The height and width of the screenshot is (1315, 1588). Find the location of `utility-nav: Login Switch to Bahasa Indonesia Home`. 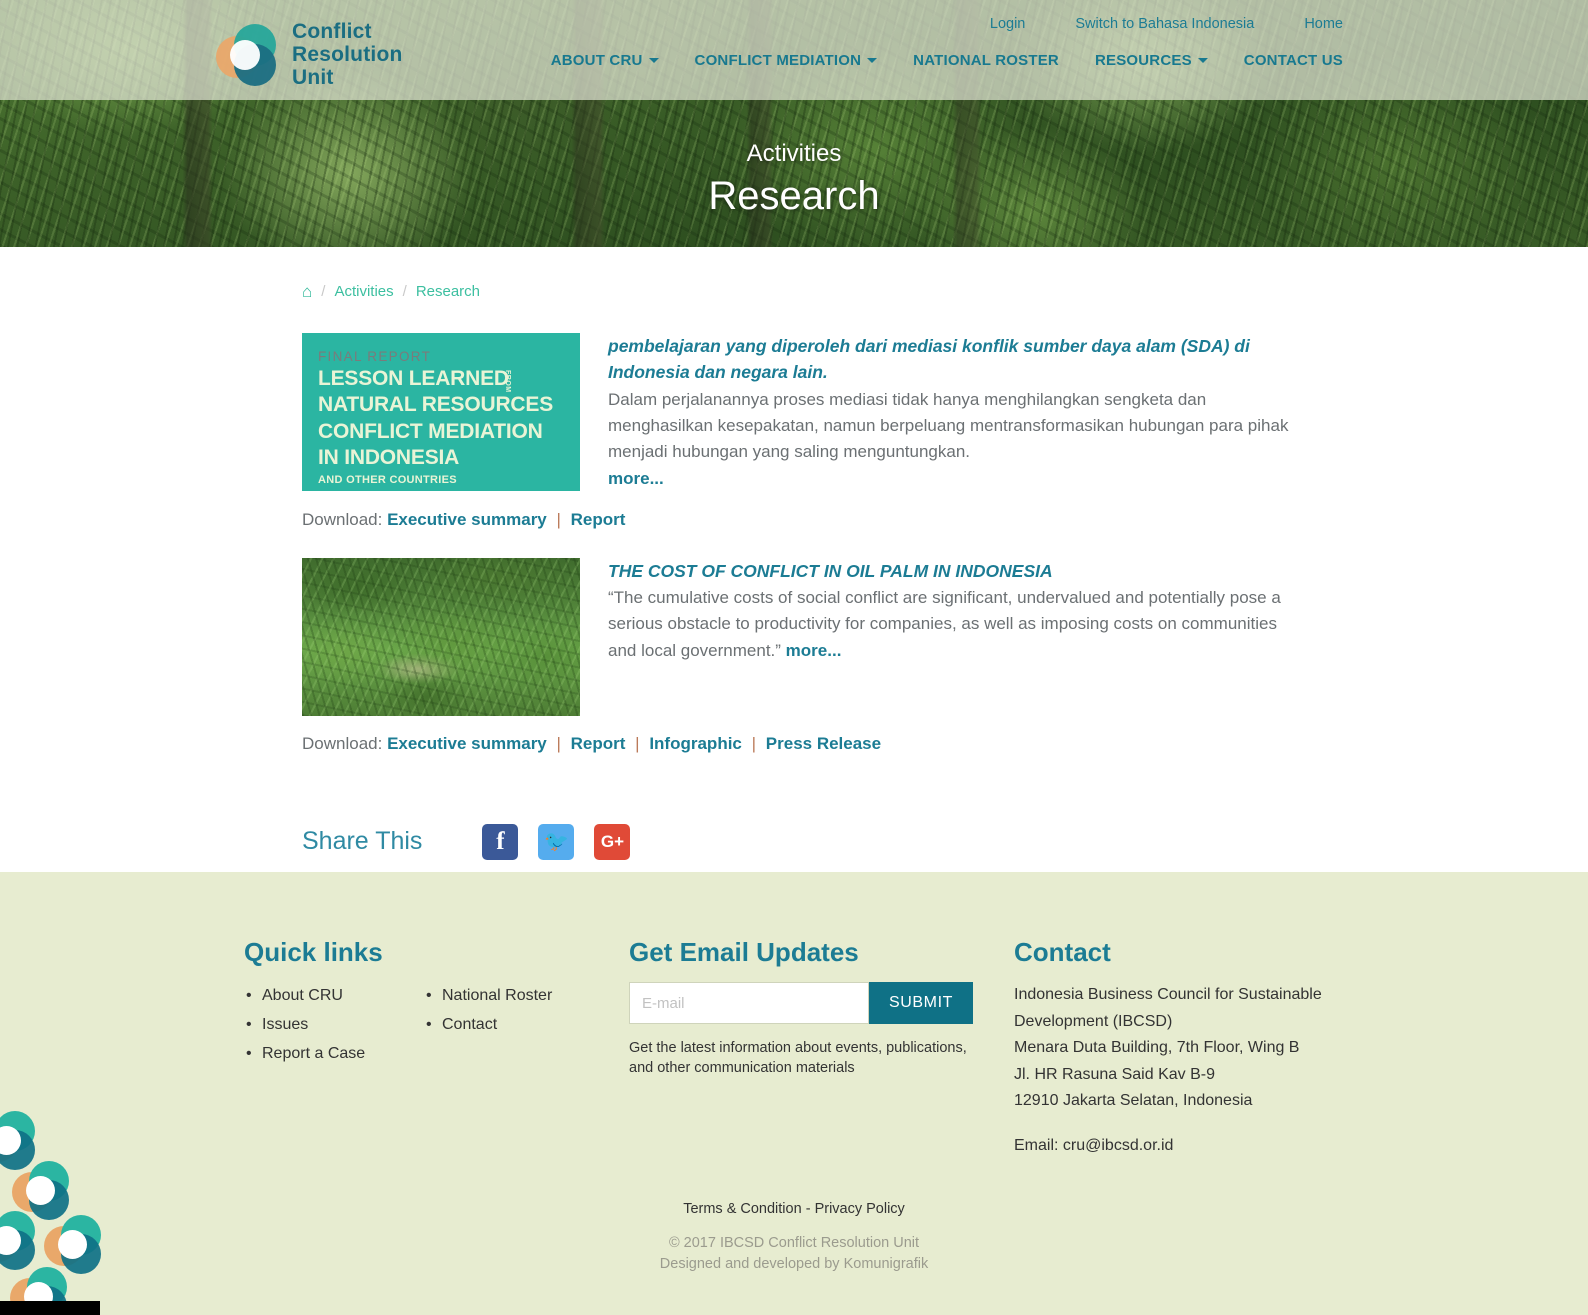

utility-nav: Login Switch to Bahasa Indonesia Home is located at coordinates (1166, 24).